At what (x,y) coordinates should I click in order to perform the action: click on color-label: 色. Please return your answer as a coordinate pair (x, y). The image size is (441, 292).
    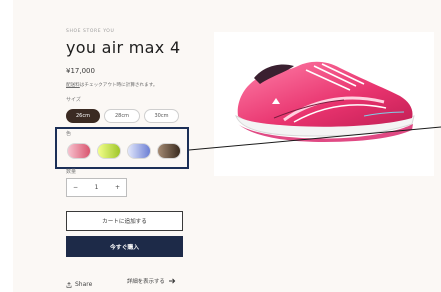
    Looking at the image, I should click on (69, 134).